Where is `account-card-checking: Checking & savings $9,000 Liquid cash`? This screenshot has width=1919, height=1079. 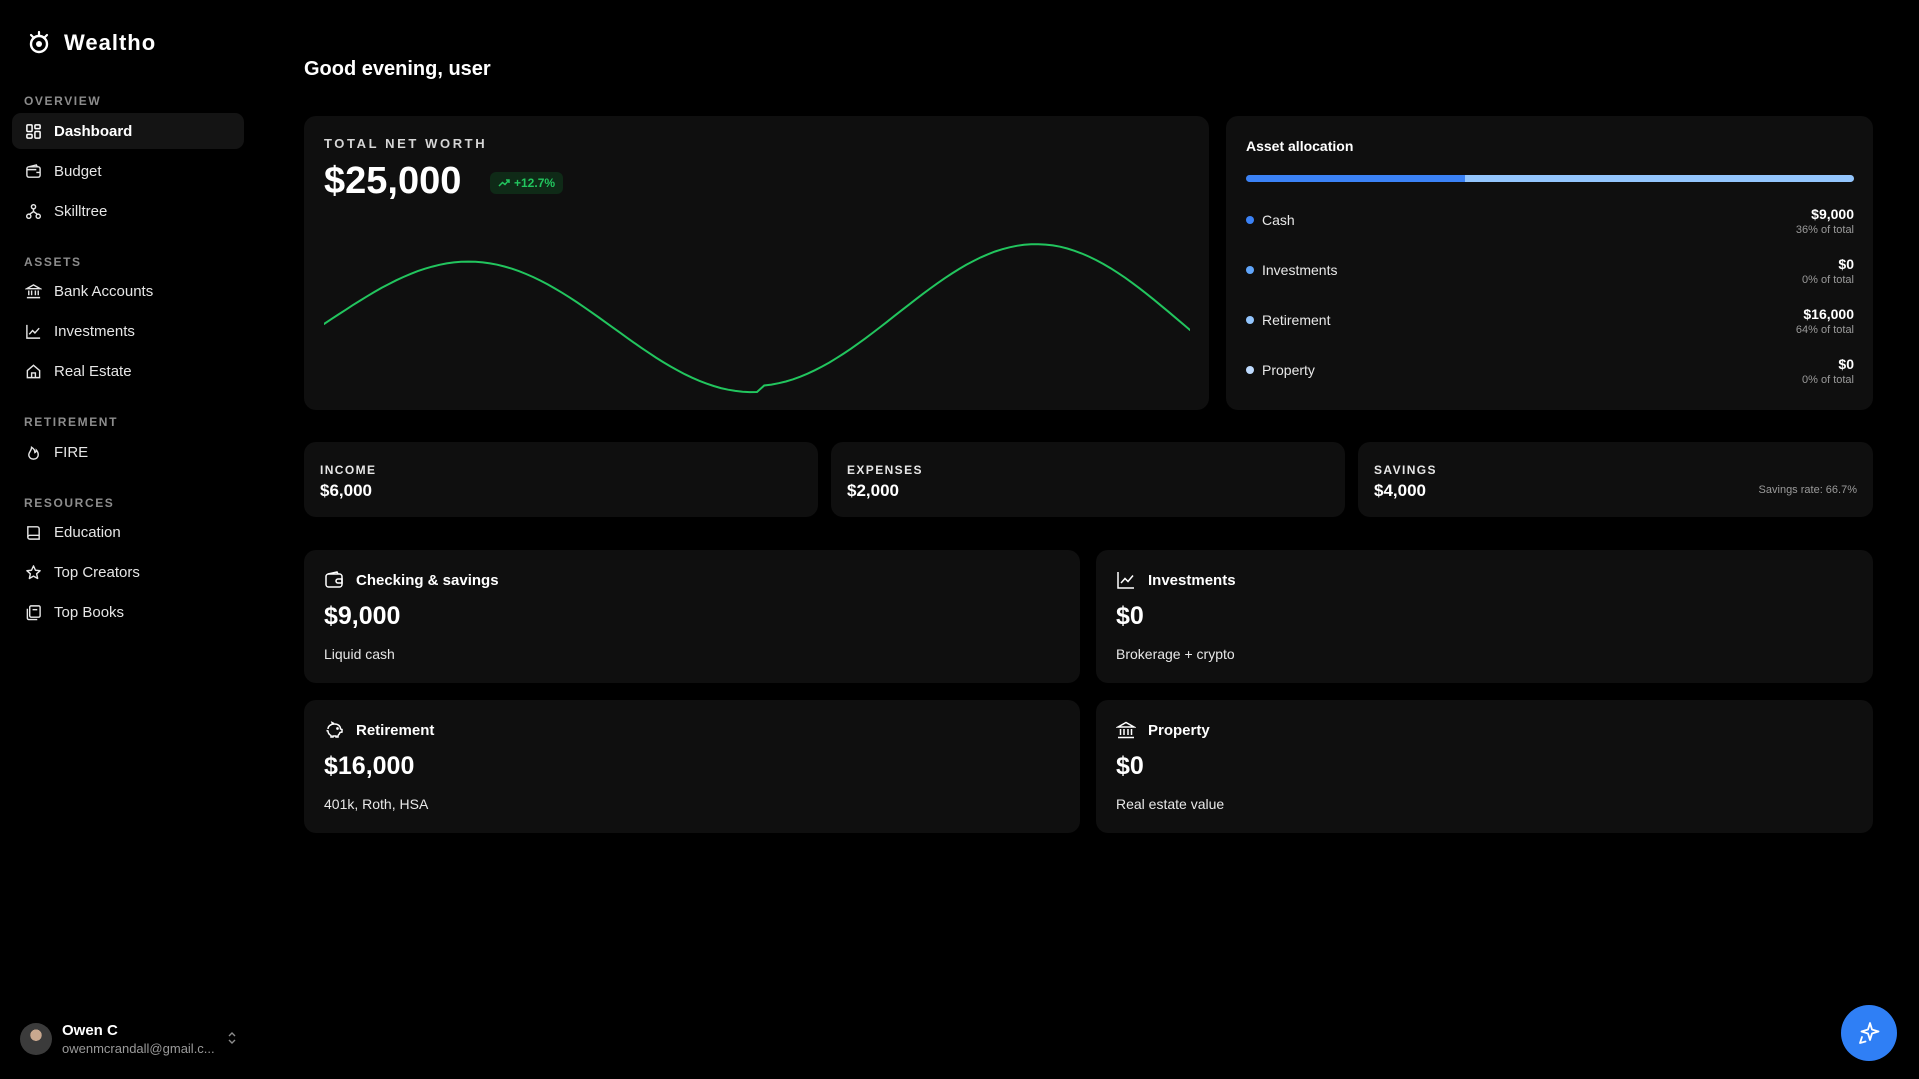
account-card-checking: Checking & savings $9,000 Liquid cash is located at coordinates (692, 616).